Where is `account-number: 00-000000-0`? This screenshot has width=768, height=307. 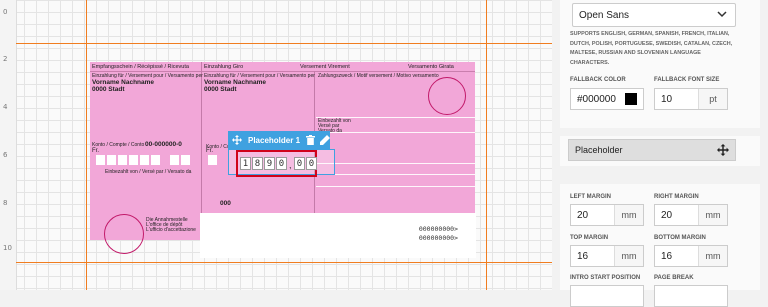 account-number: 00-000000-0 is located at coordinates (163, 144).